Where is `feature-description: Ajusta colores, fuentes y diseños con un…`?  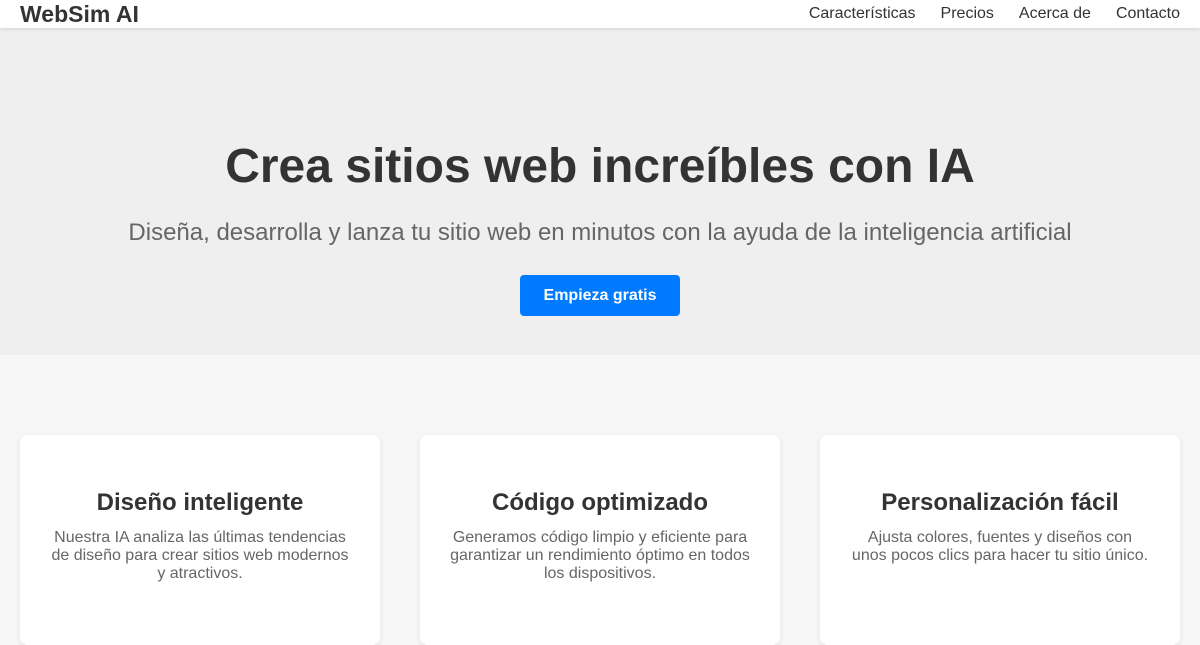
feature-description: Ajusta colores, fuentes y diseños con un… is located at coordinates (1000, 546).